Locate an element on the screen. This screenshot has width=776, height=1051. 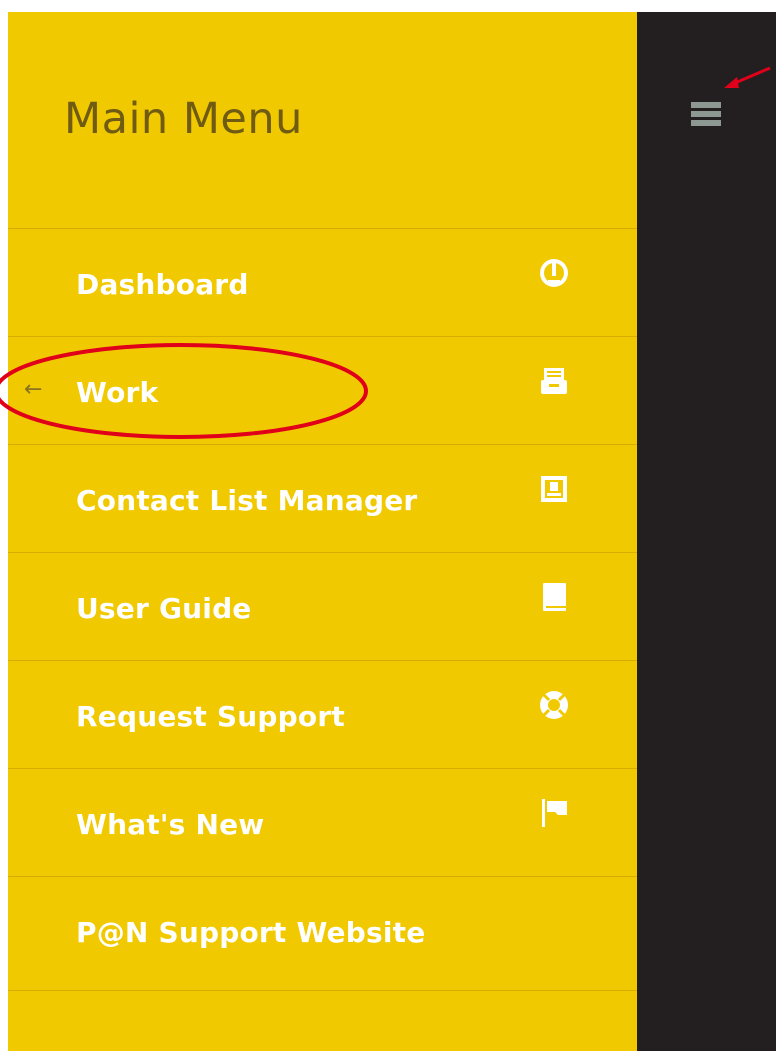
menu-item-label: Request Support is located at coordinates (210, 716).